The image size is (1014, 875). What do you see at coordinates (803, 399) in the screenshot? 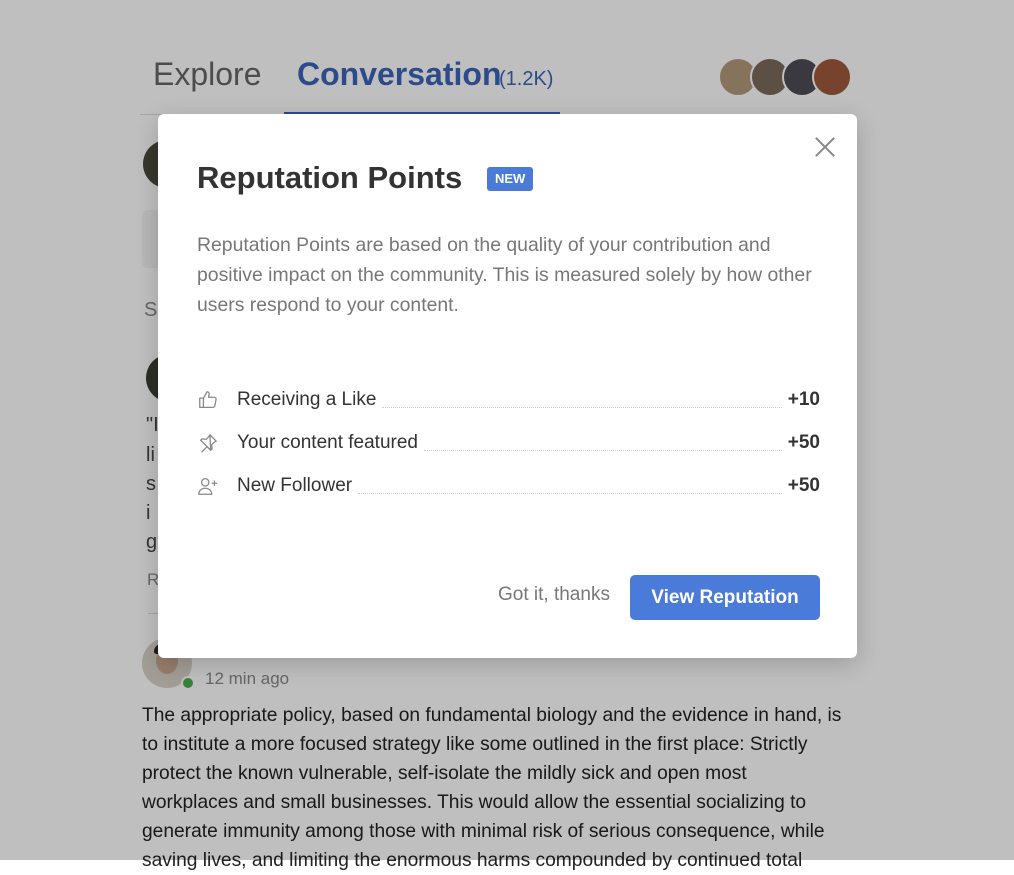
I see `point-value: +10` at bounding box center [803, 399].